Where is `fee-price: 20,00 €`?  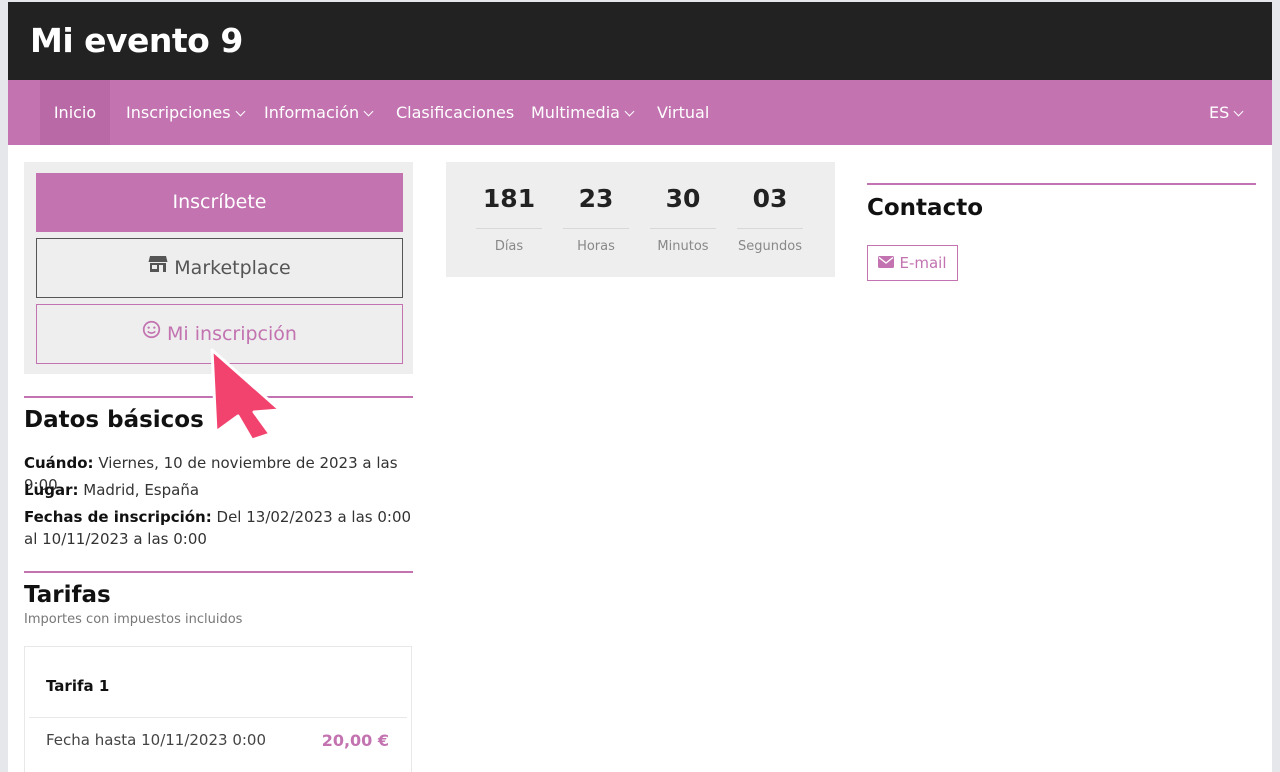 fee-price: 20,00 € is located at coordinates (355, 740).